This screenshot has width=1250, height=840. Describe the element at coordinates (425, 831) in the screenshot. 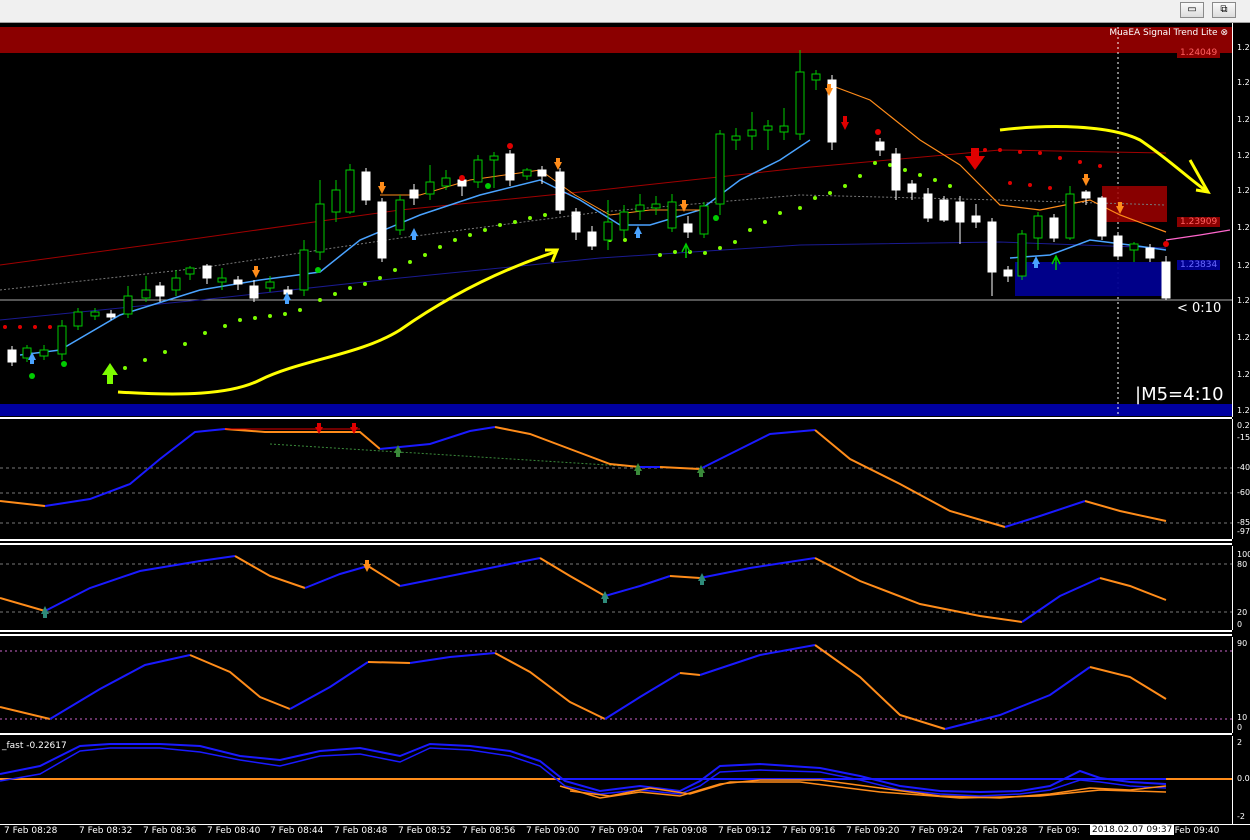

I see `time-label: 7 Feb 08:52` at that location.